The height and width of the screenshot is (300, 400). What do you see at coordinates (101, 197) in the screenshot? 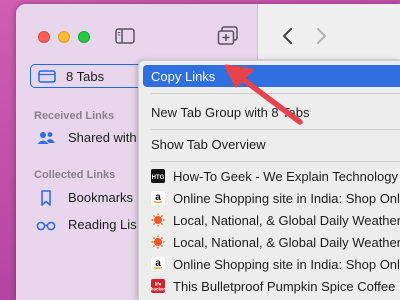
I see `sidebar-item-label: Bookmarks` at bounding box center [101, 197].